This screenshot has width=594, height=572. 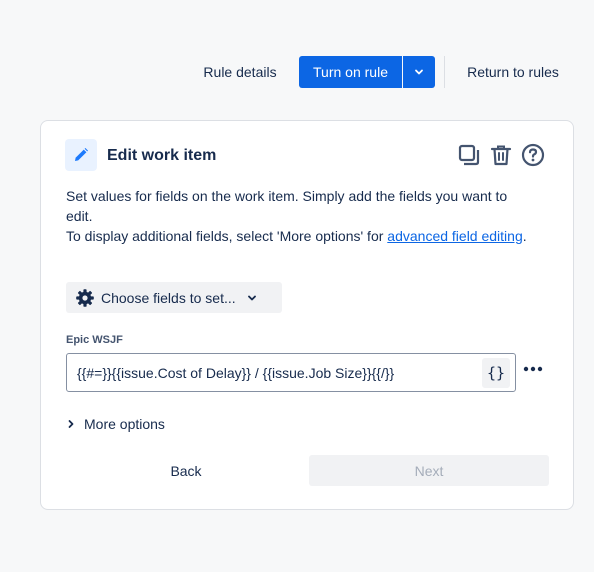 I want to click on card-title: Edit work item, so click(x=162, y=155).